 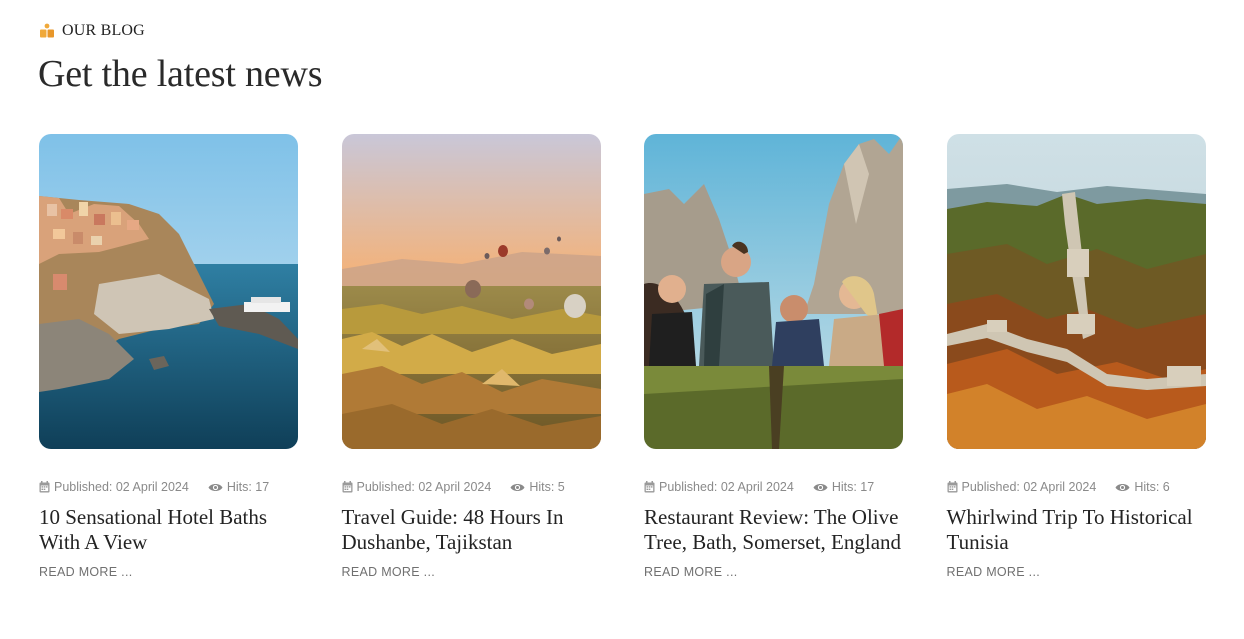 I want to click on eyebrow-label: OUR BLOG, so click(x=103, y=30).